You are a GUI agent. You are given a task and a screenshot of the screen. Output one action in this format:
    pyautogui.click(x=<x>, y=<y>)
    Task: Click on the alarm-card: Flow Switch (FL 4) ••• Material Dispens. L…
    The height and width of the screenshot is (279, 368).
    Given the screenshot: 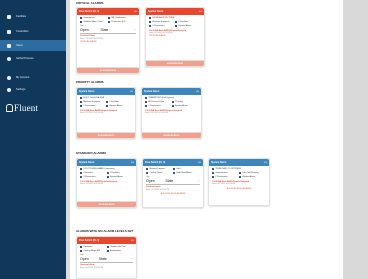 What is the action you would take?
    pyautogui.click(x=173, y=183)
    